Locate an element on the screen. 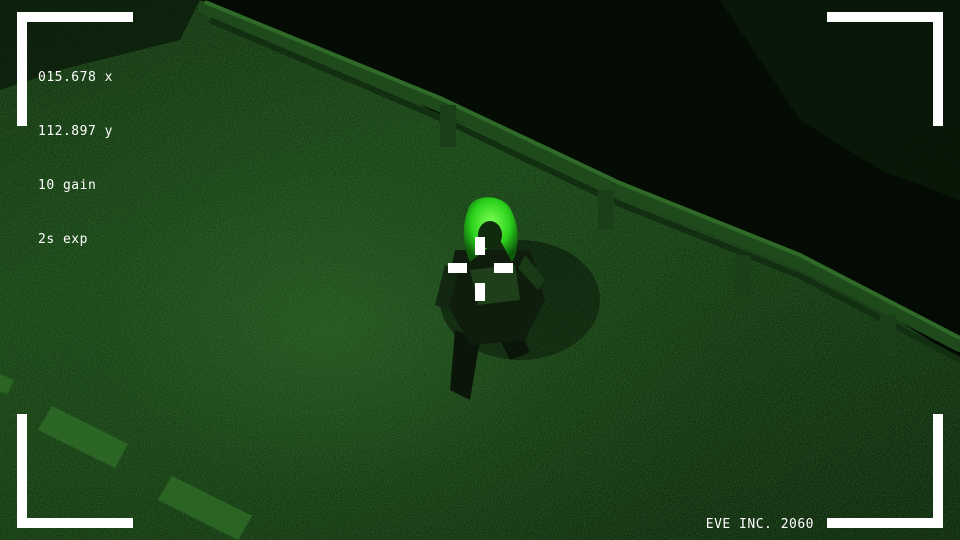 This screenshot has height=540, width=960. brand-label: EVE INC. 2060 is located at coordinates (759, 524).